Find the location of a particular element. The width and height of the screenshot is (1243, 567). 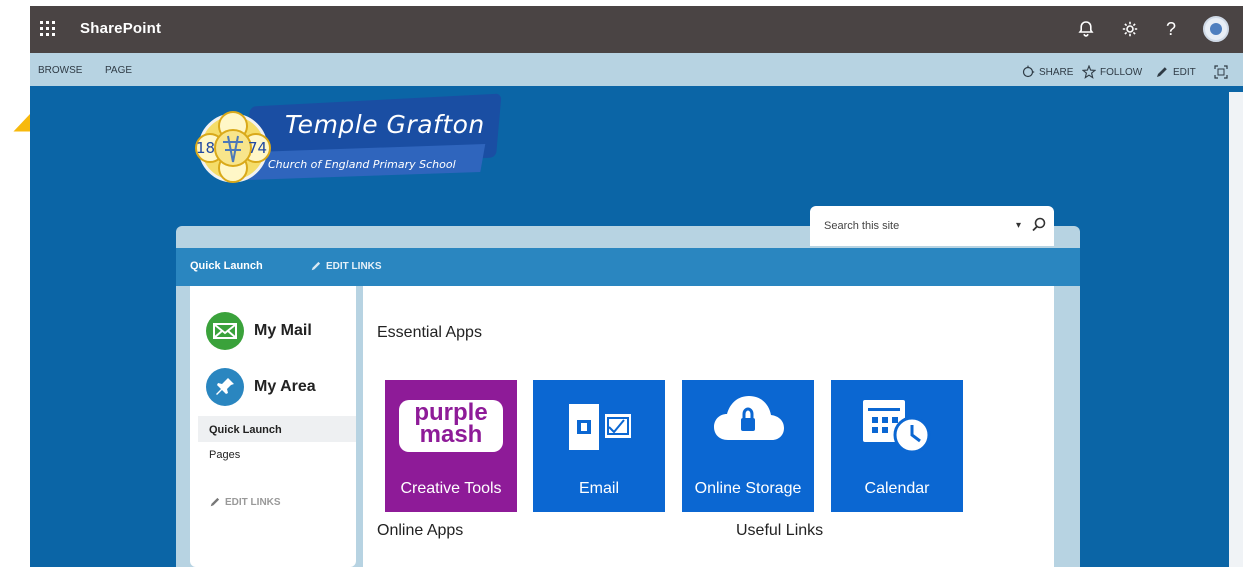

settings-gear-icon is located at coordinates (1130, 29).